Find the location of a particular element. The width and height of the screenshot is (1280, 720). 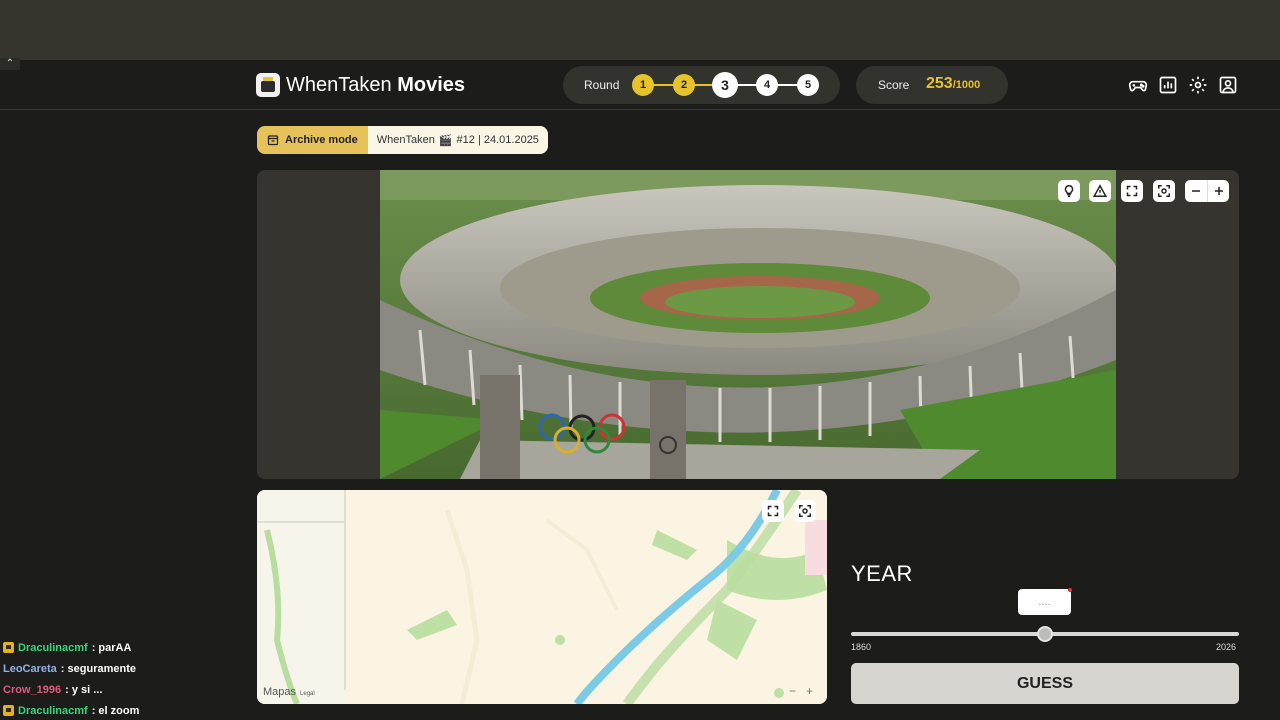

chat-message: : seguramente is located at coordinates (98, 668).